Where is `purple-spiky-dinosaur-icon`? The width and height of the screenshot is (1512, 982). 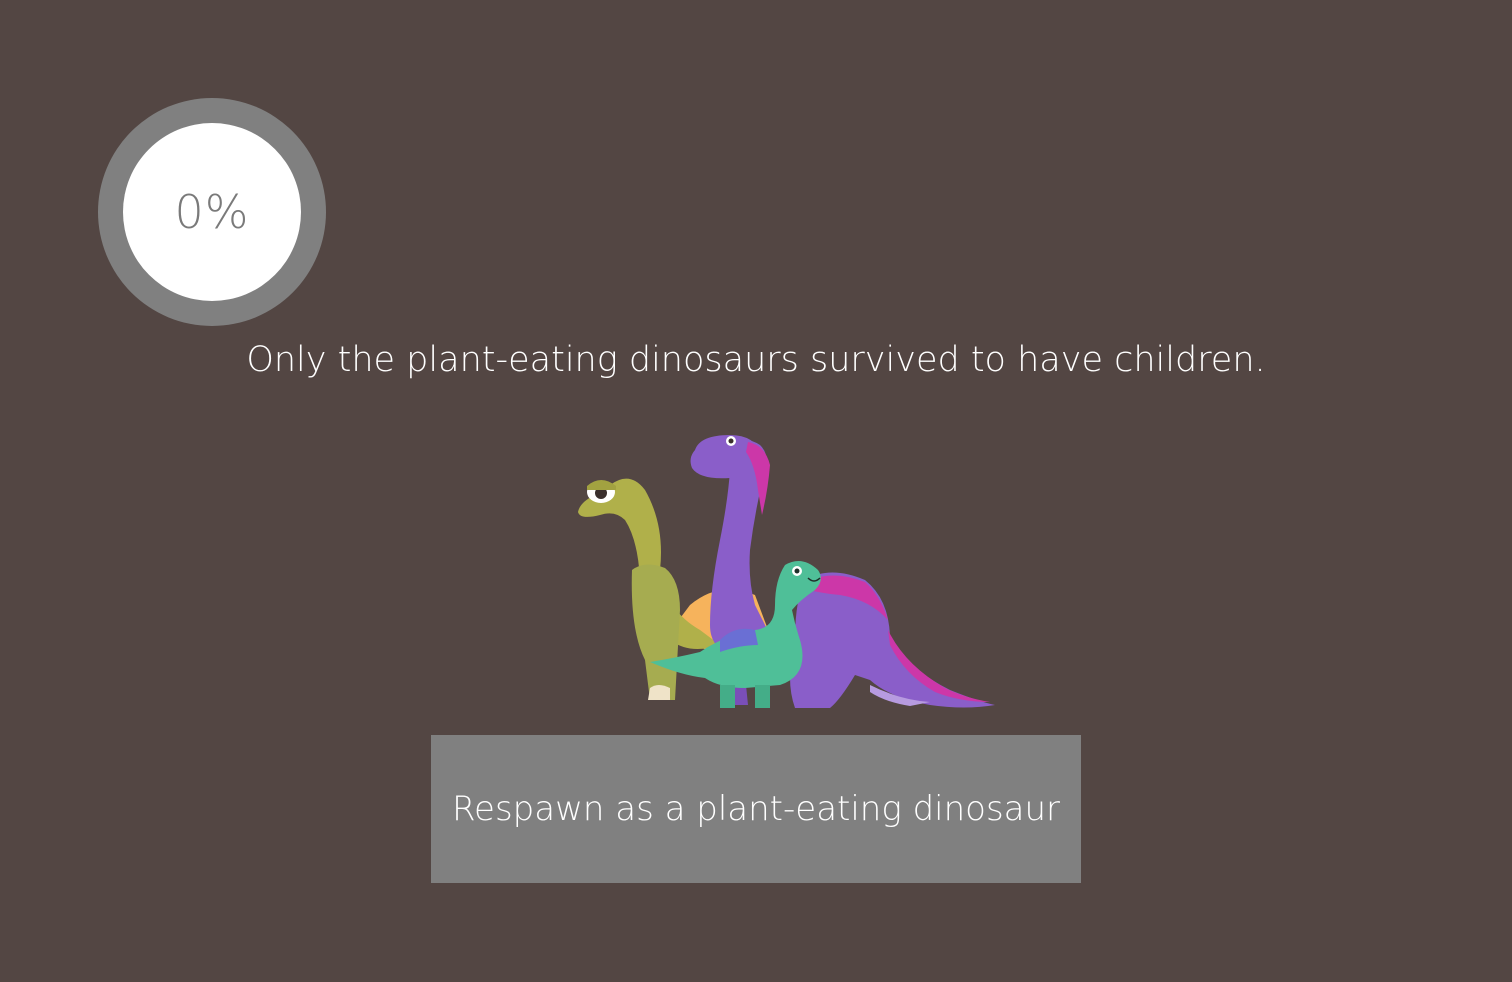
purple-spiky-dinosaur-icon is located at coordinates (892, 640).